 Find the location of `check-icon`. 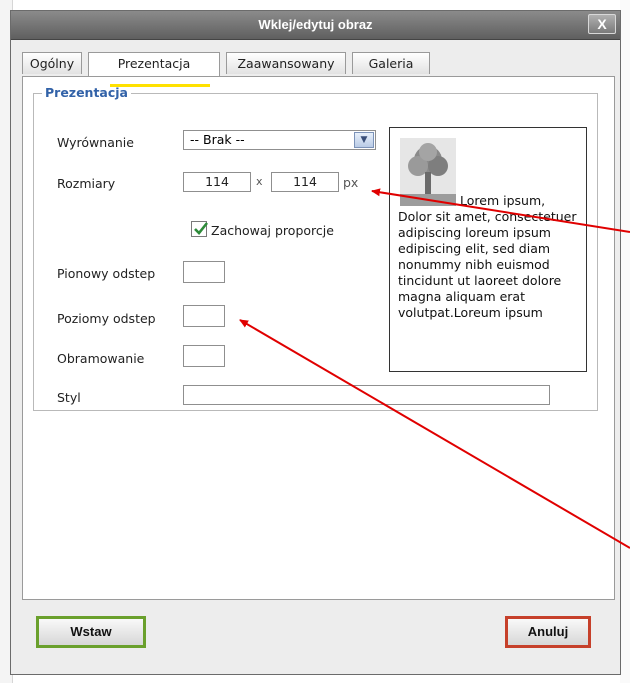

check-icon is located at coordinates (201, 228).